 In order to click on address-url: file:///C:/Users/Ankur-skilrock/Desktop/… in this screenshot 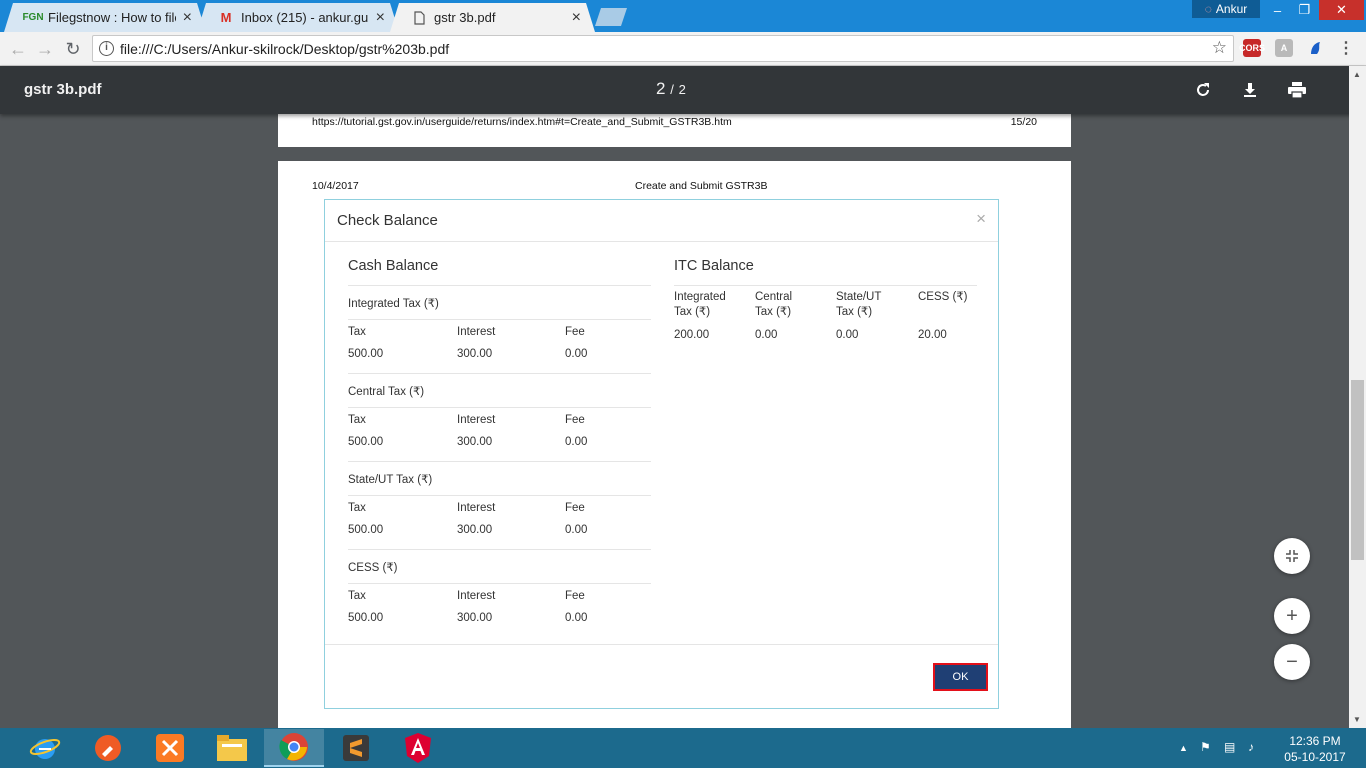, I will do `click(284, 49)`.